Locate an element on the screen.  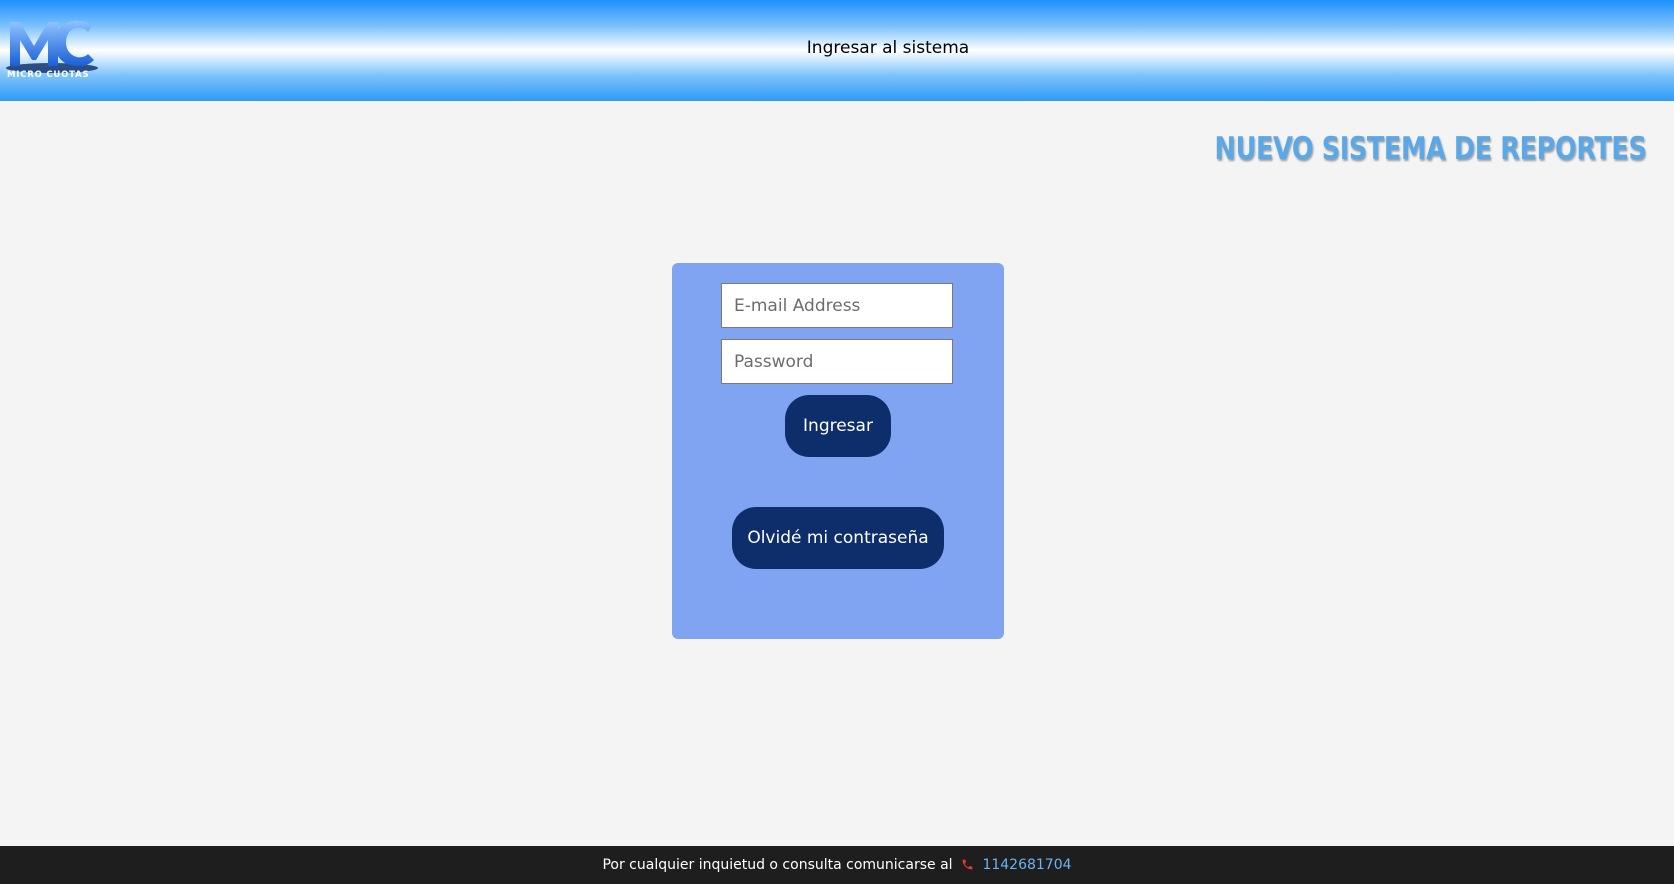
forgot-password-button: Olvidé mi contraseña is located at coordinates (838, 538).